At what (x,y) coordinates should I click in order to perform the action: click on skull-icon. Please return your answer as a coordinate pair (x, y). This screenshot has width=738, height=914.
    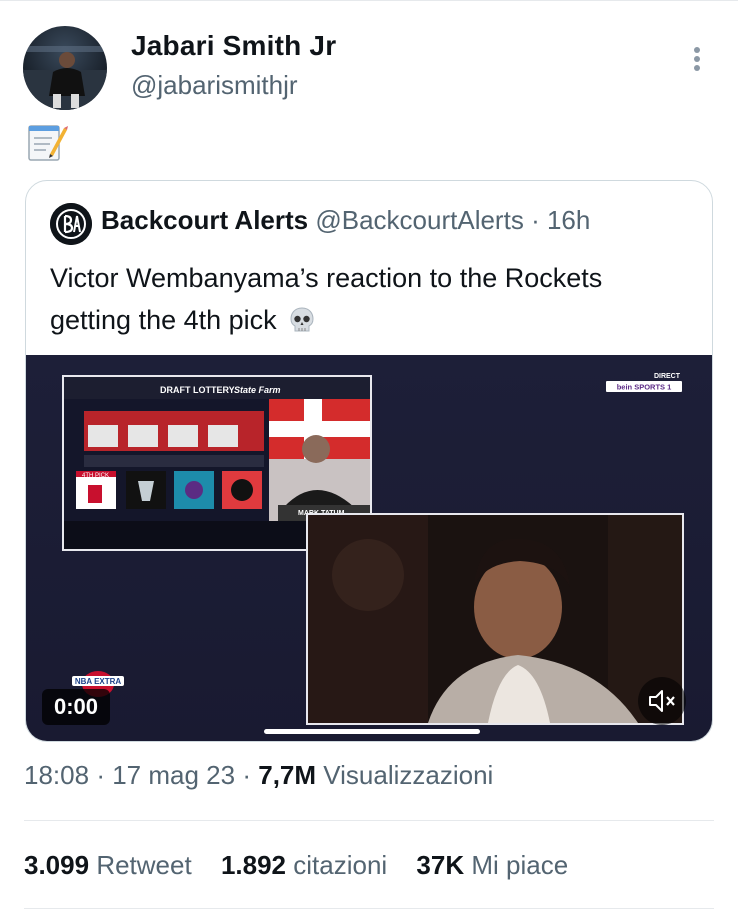
    Looking at the image, I should click on (302, 318).